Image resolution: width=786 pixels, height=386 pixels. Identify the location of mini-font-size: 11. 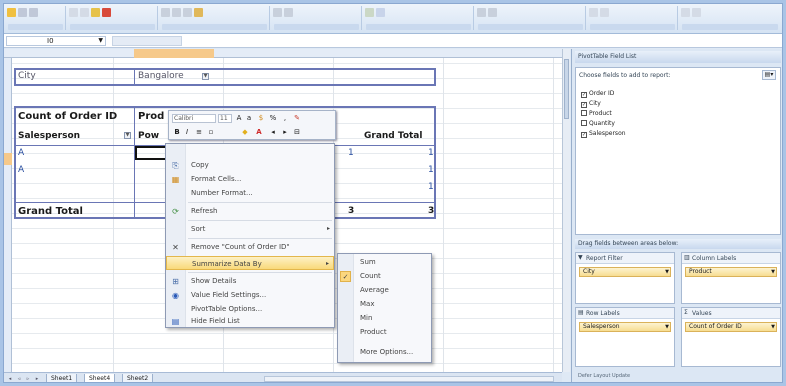
(225, 118).